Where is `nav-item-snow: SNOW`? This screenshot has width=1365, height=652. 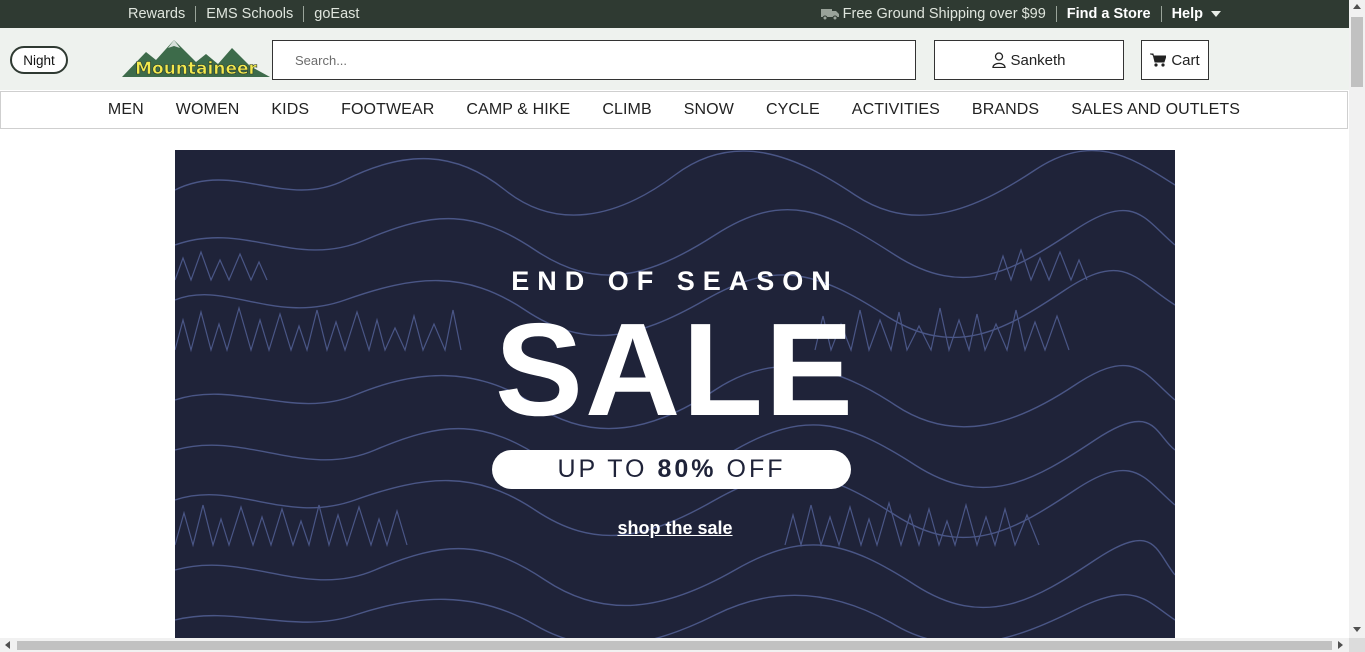 nav-item-snow: SNOW is located at coordinates (709, 110).